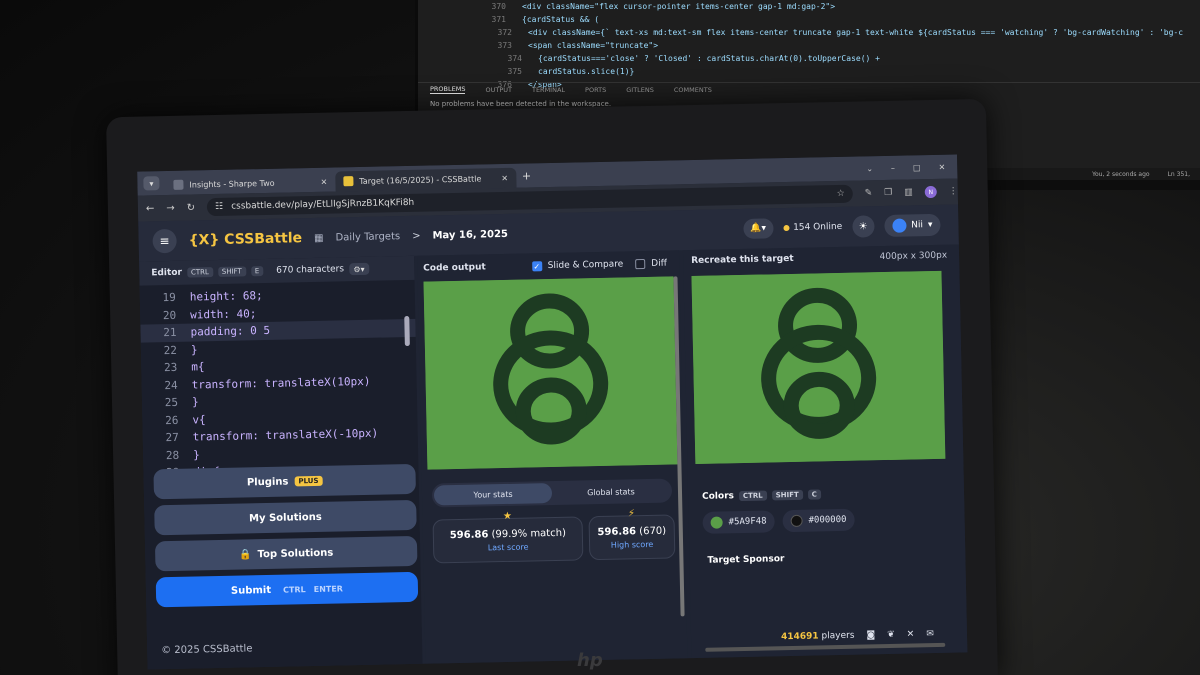  Describe the element at coordinates (328, 588) in the screenshot. I see `submit-key: ENTER` at that location.